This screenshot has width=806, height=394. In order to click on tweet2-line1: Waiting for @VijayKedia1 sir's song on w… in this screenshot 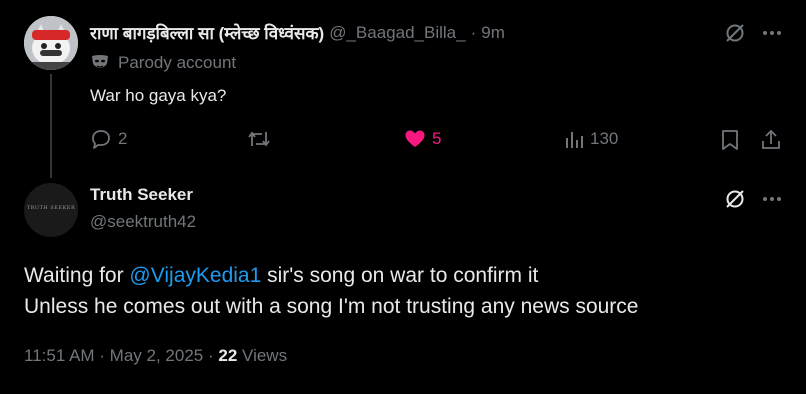, I will do `click(331, 275)`.